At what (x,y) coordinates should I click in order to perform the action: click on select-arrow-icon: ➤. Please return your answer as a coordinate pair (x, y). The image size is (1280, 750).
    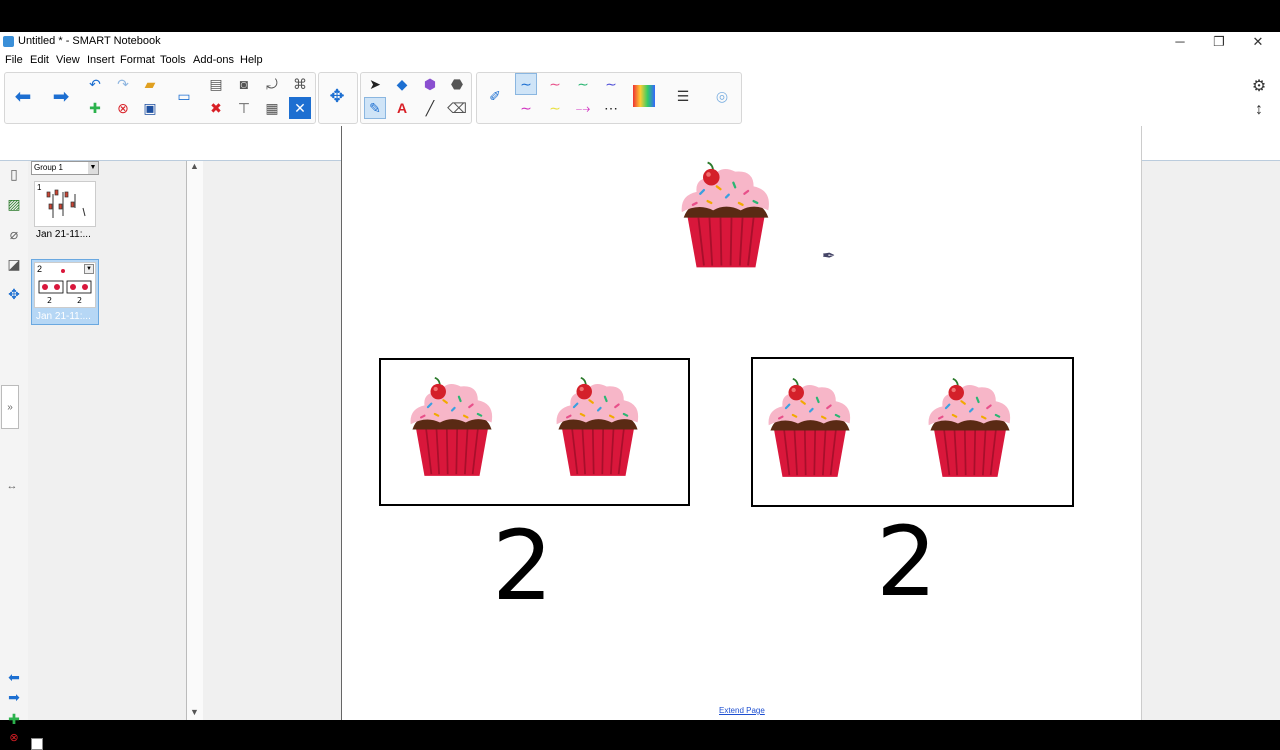
    Looking at the image, I should click on (375, 84).